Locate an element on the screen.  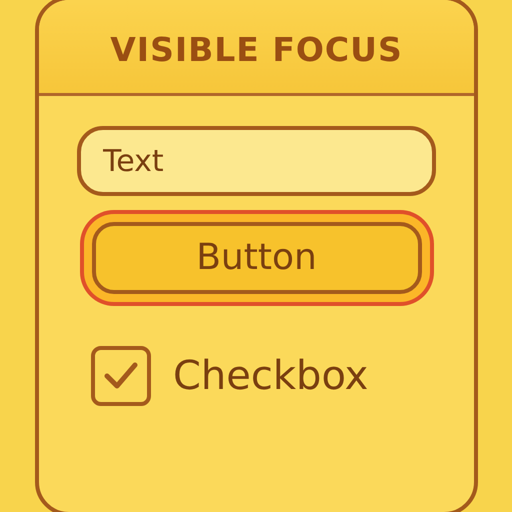
card-title: VISIBLE FOCUS is located at coordinates (256, 49).